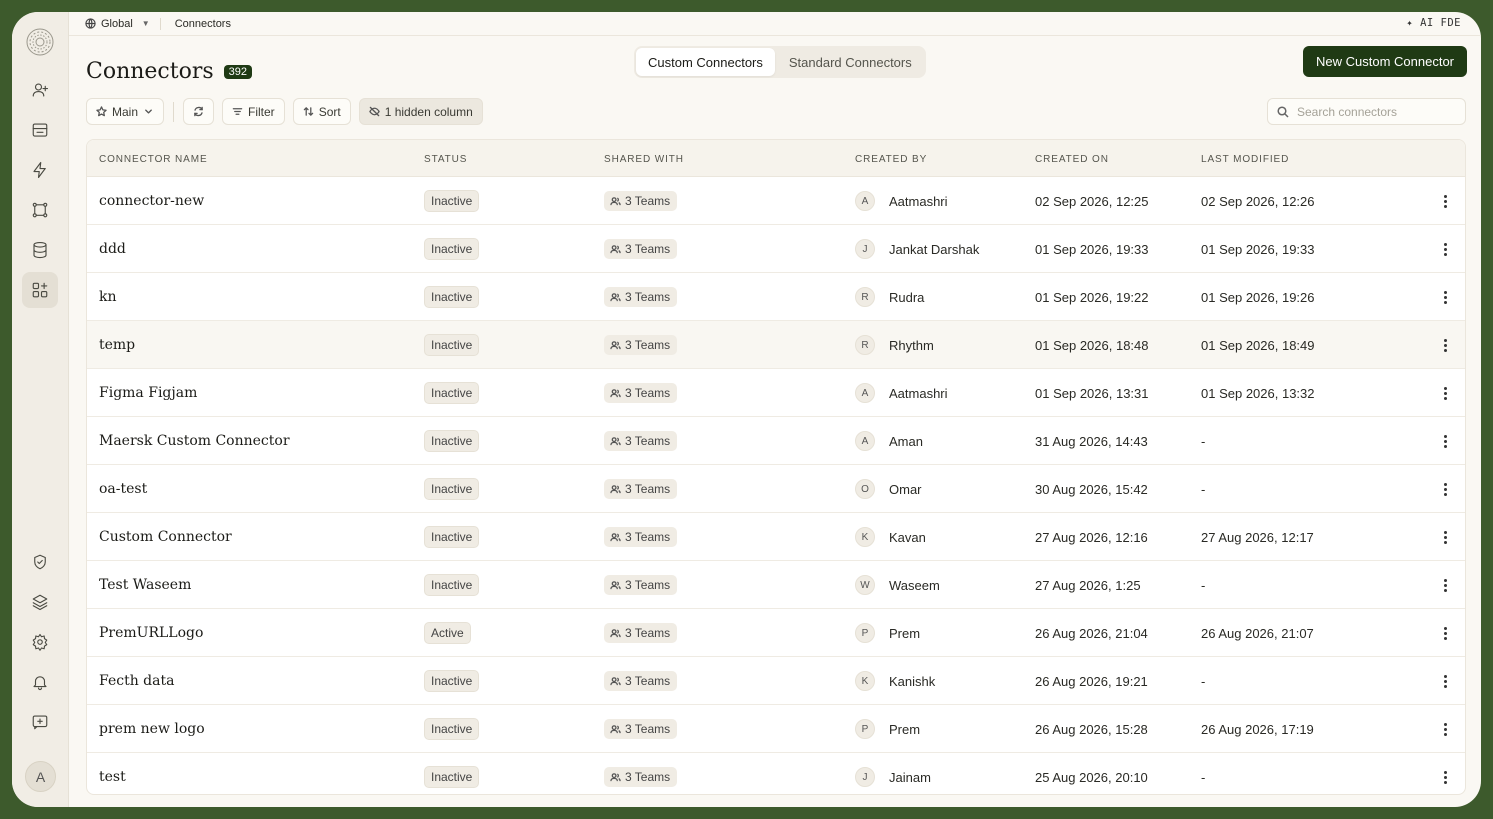 The width and height of the screenshot is (1493, 819). Describe the element at coordinates (1245, 159) in the screenshot. I see `column-header-last-modified: LAST MODIFIED` at that location.